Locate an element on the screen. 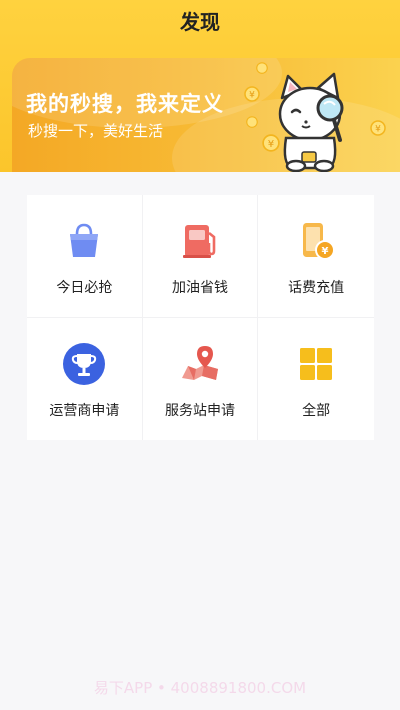 The height and width of the screenshot is (710, 400). menu-item-today-deals: 今日必抢 is located at coordinates (85, 256).